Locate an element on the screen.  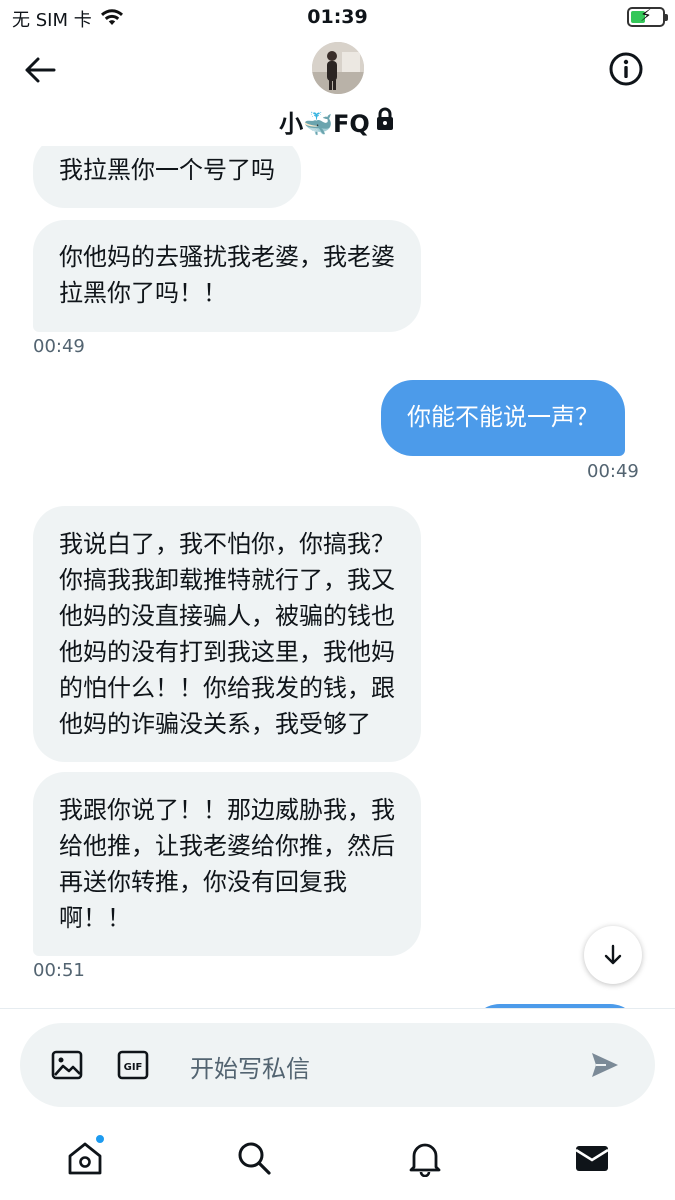
message-bubble-incoming: 我拉黑你一个号了吗 is located at coordinates (167, 177).